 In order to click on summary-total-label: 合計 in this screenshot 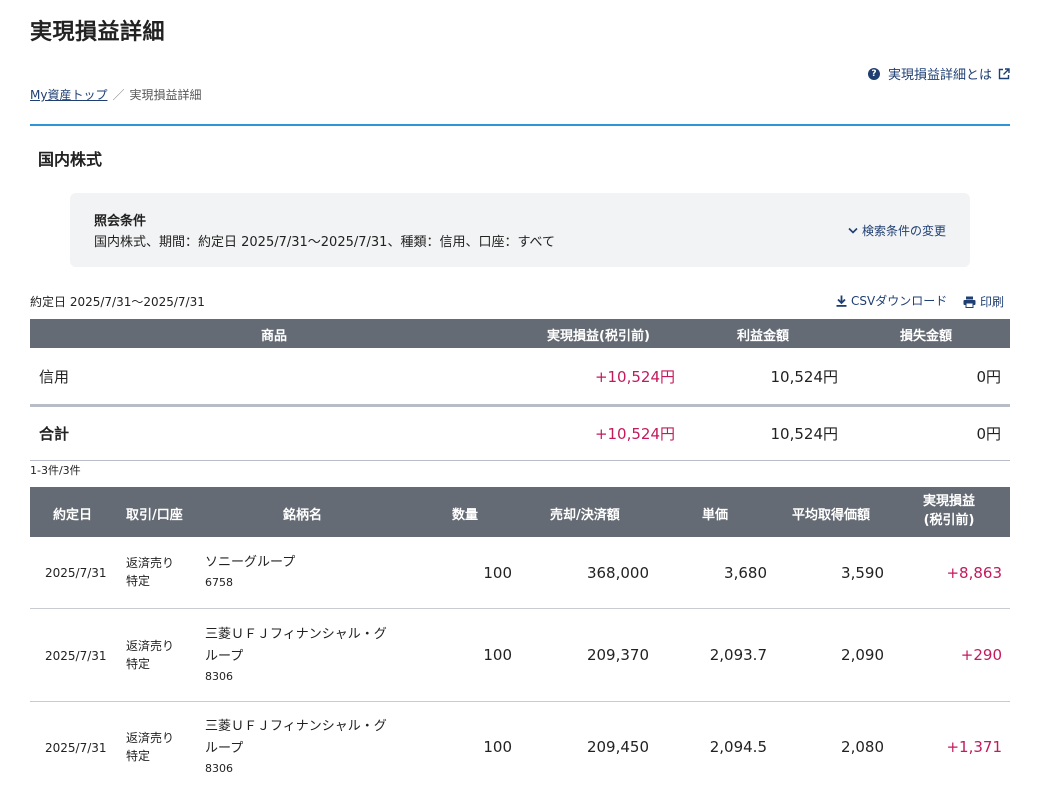, I will do `click(54, 434)`.